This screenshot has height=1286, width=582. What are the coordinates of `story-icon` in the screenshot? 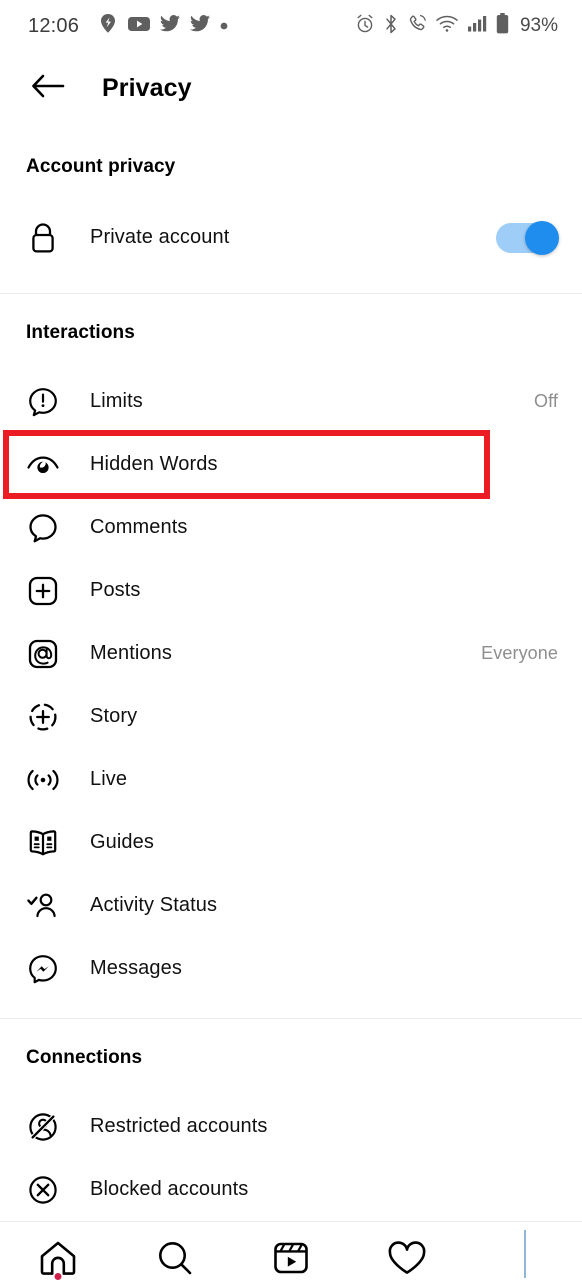 It's located at (43, 717).